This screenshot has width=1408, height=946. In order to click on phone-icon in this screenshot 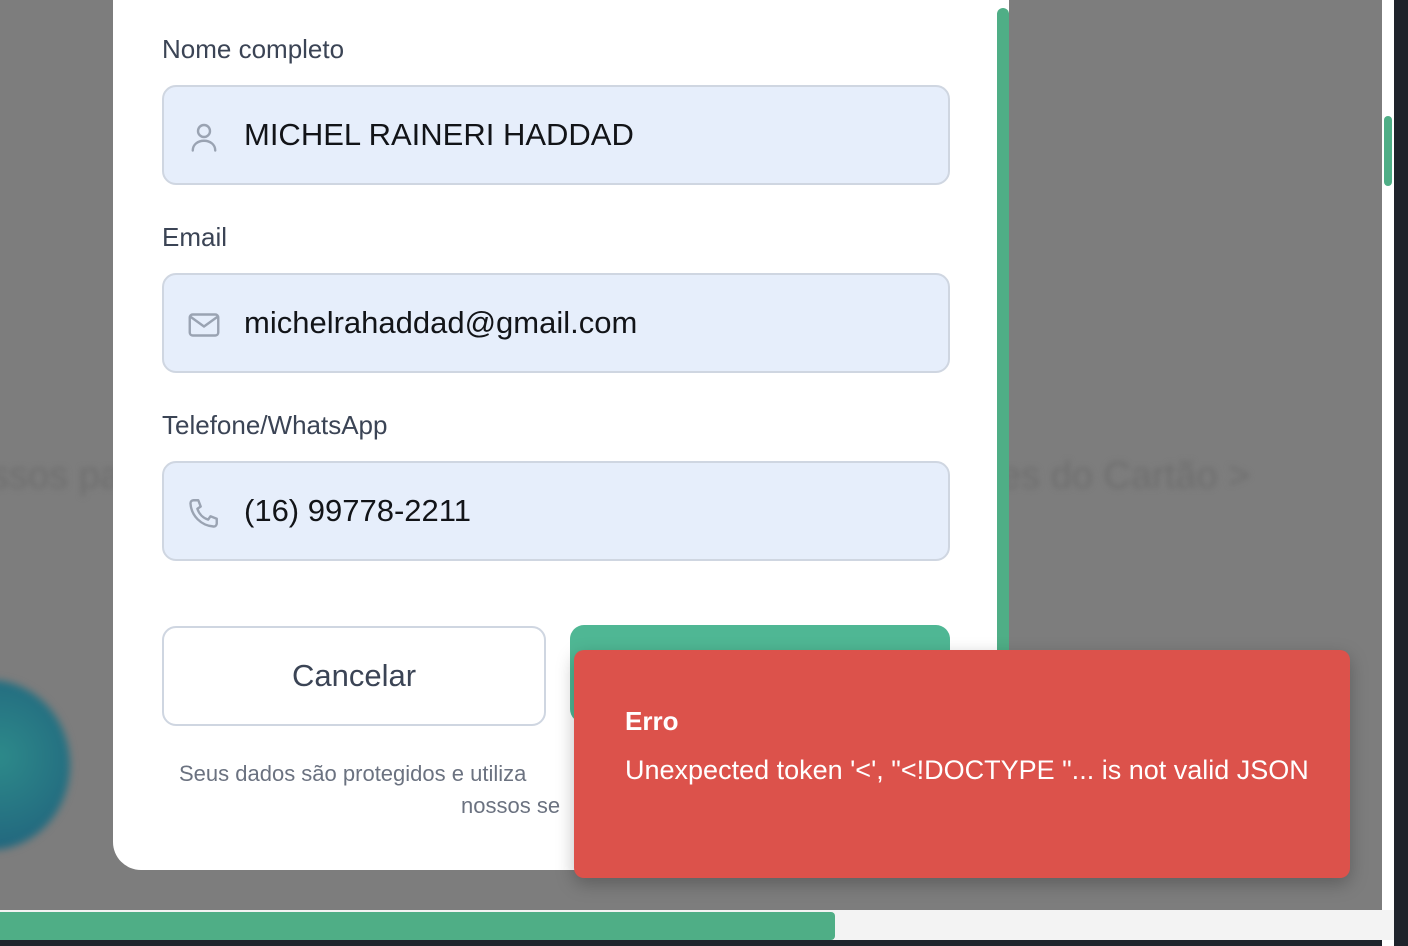, I will do `click(203, 513)`.